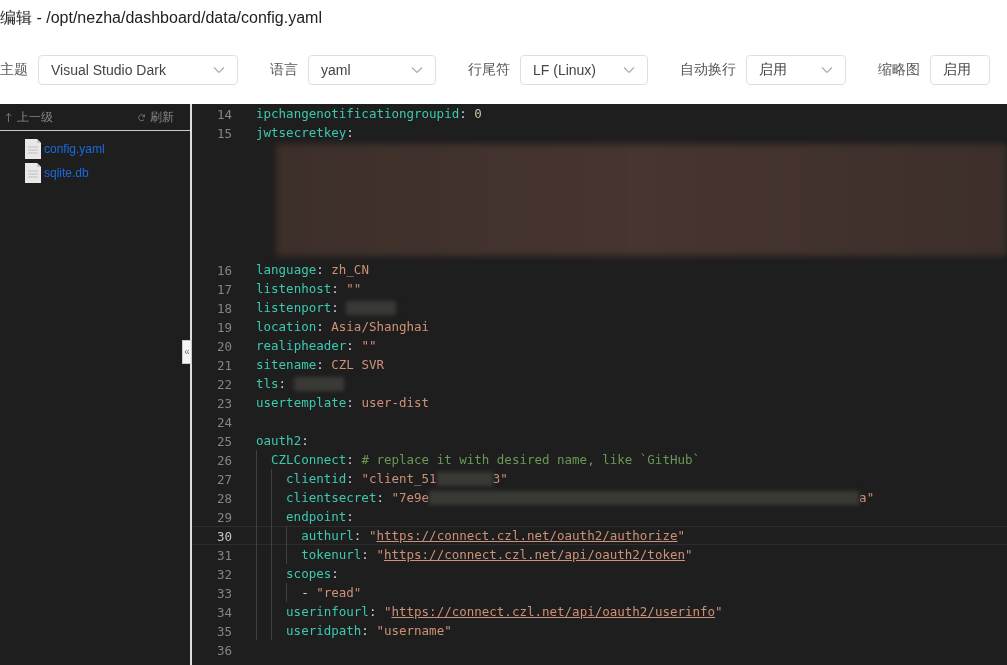 The height and width of the screenshot is (665, 1007). Describe the element at coordinates (286, 269) in the screenshot. I see `yaml-key: language` at that location.